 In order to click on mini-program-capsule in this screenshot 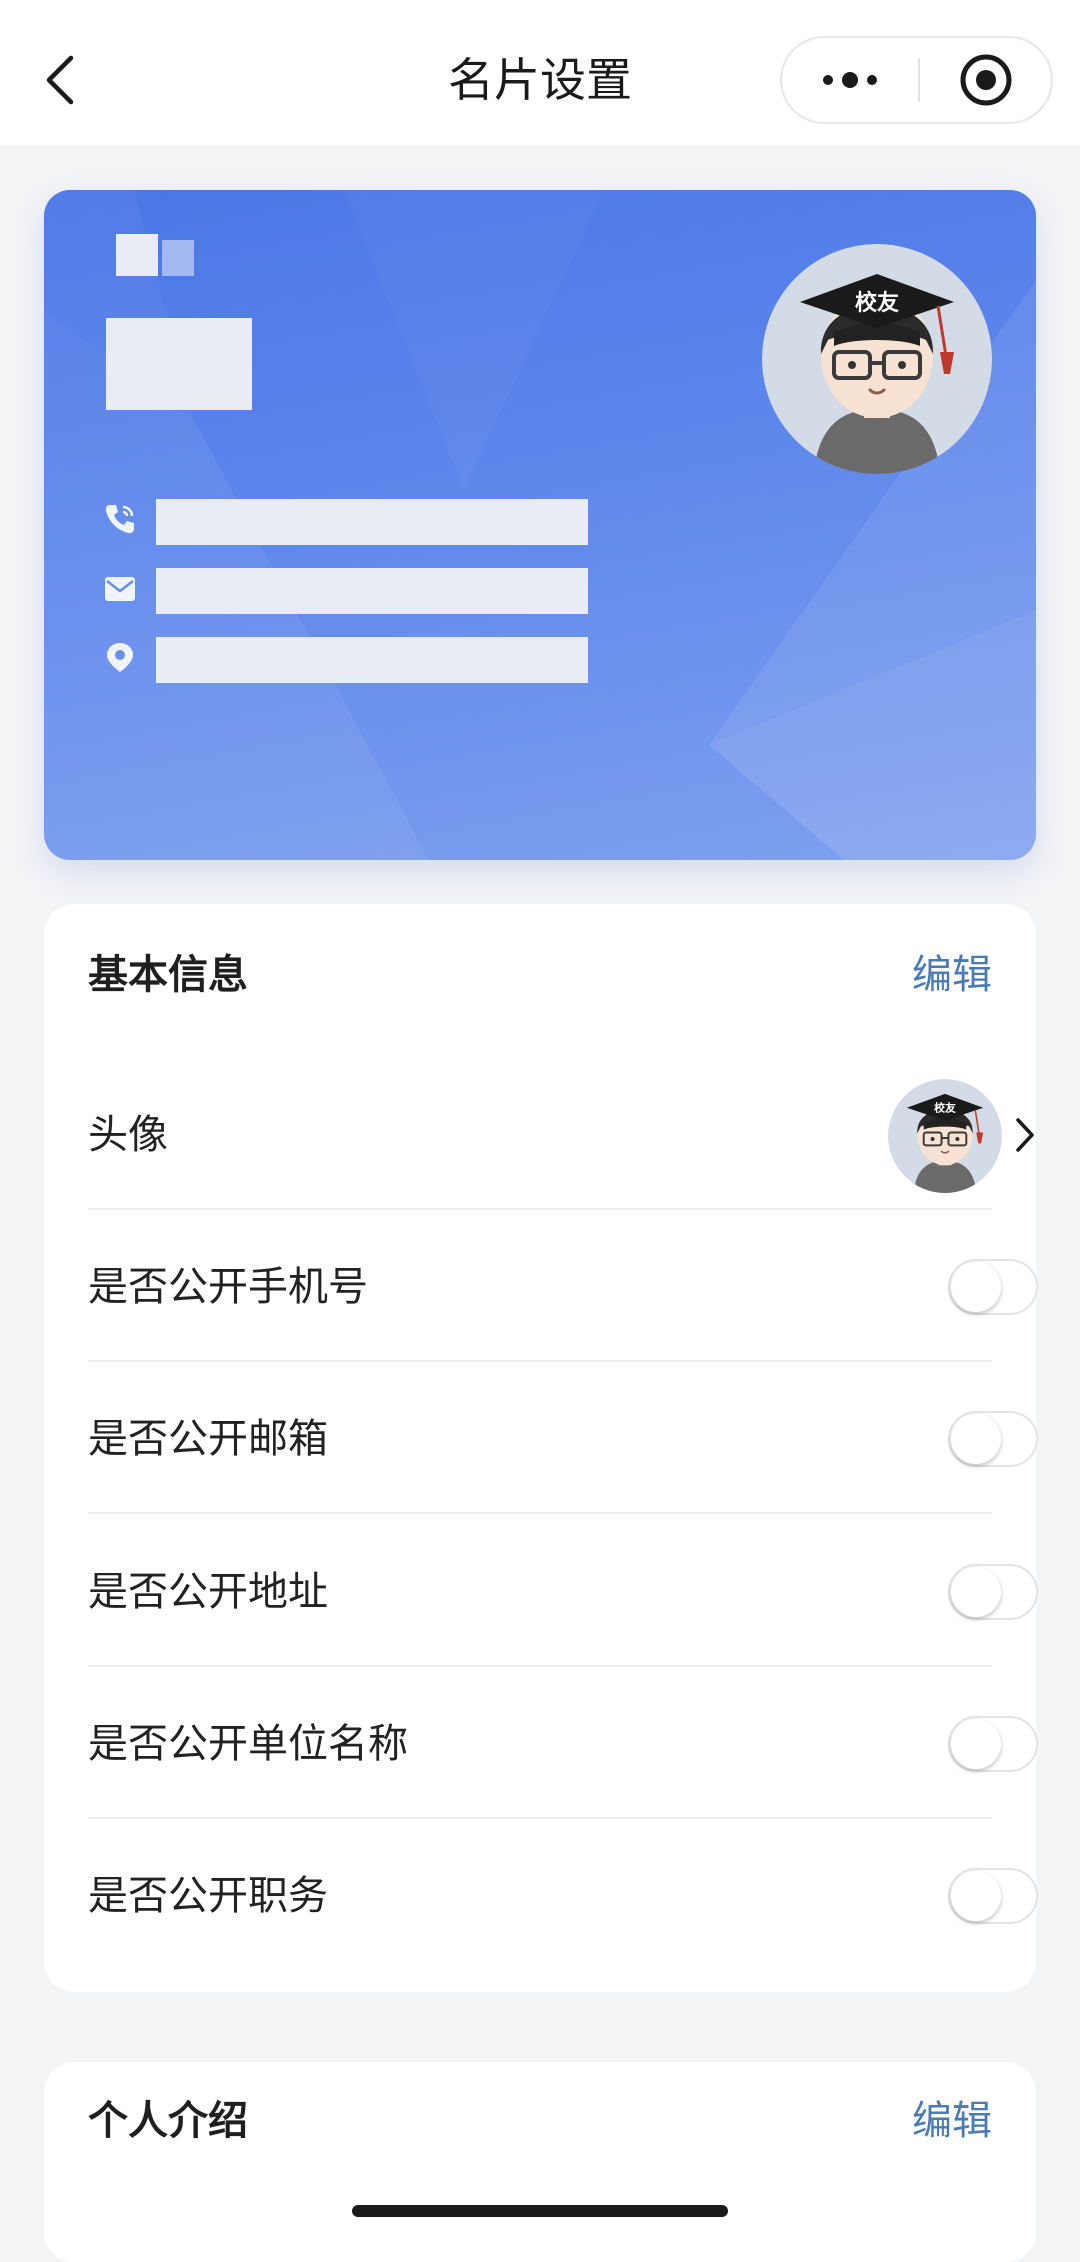, I will do `click(916, 80)`.